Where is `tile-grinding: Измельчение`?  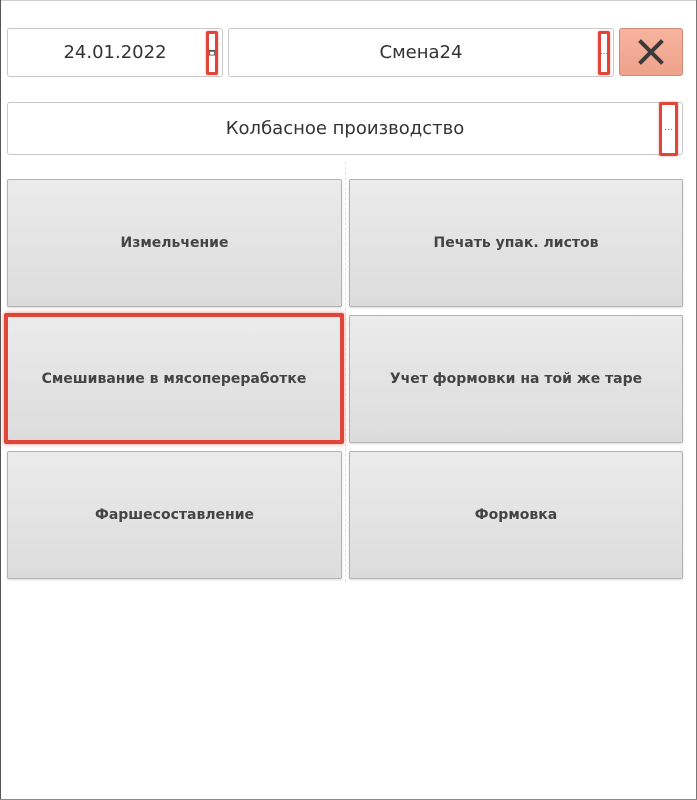 tile-grinding: Измельчение is located at coordinates (174, 243).